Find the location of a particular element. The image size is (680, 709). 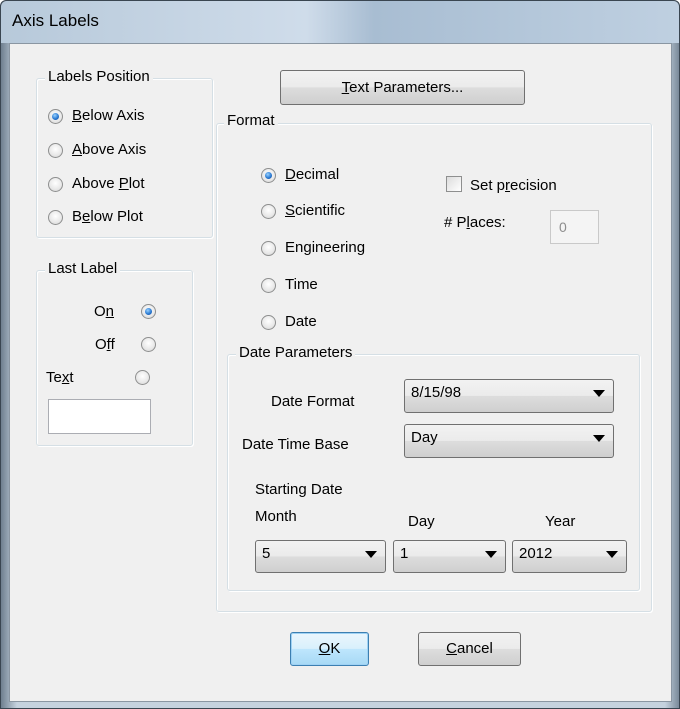

window-title: Axis Labels is located at coordinates (55, 20).